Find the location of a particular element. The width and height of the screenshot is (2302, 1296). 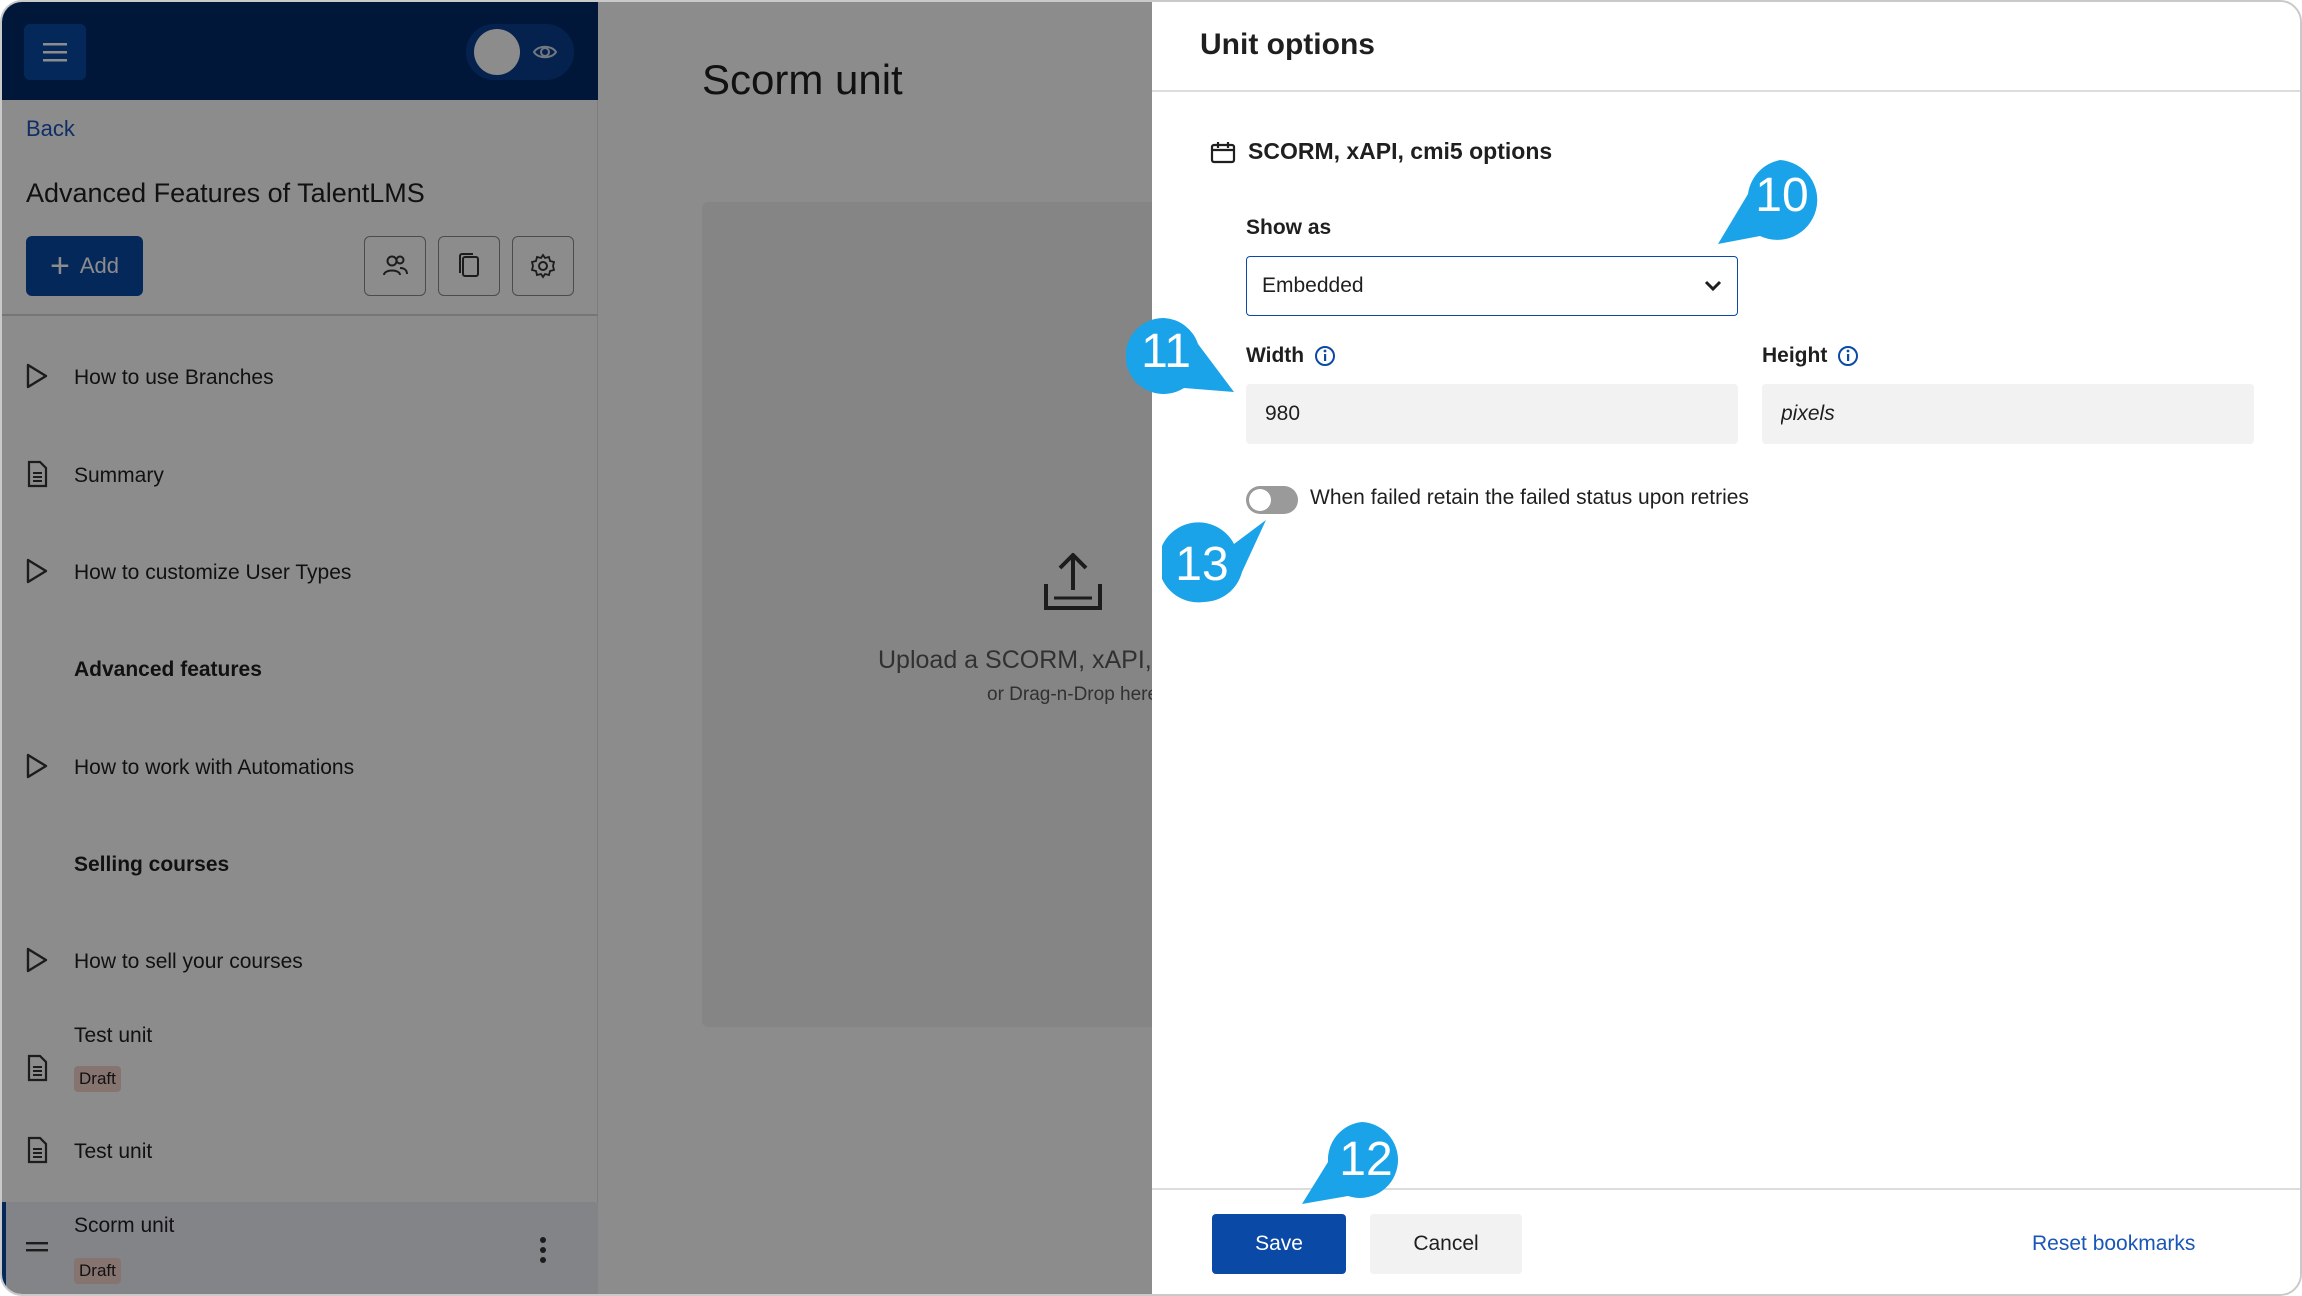

callout-number: 11 is located at coordinates (1166, 351).